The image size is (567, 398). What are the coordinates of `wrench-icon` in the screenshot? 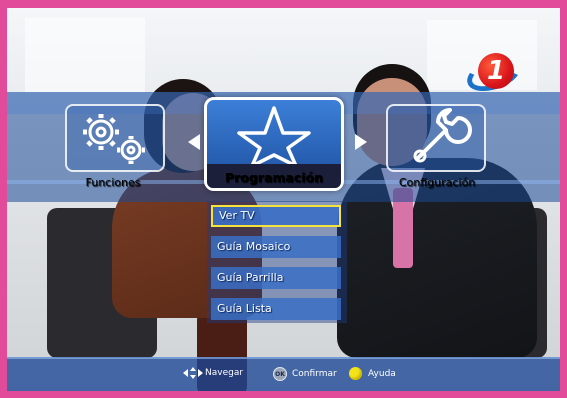 It's located at (442, 135).